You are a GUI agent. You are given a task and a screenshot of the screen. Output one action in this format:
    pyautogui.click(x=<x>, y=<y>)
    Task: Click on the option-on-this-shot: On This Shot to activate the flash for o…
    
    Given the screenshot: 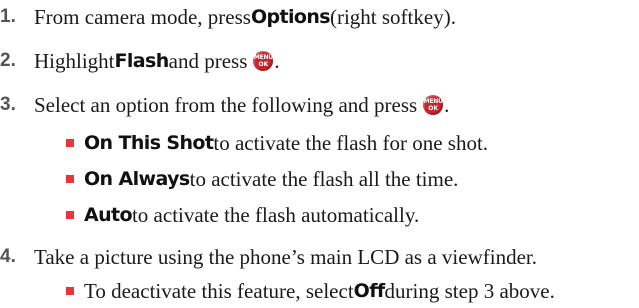 What is the action you would take?
    pyautogui.click(x=277, y=143)
    